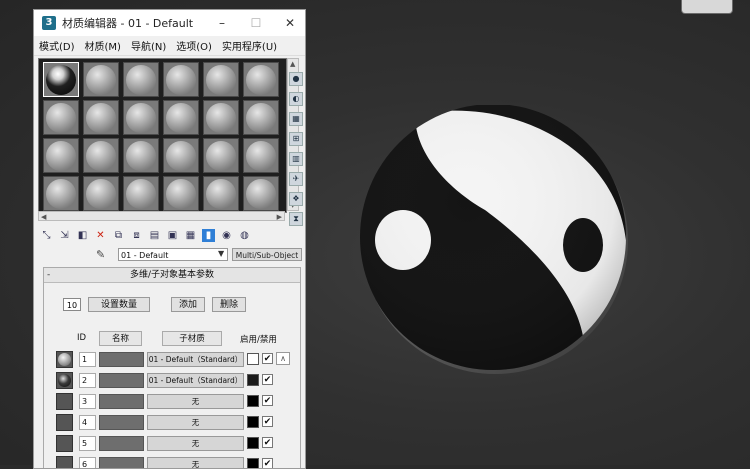 The width and height of the screenshot is (750, 469). Describe the element at coordinates (82, 235) in the screenshot. I see `assign-to-selection-icon: ◧` at that location.